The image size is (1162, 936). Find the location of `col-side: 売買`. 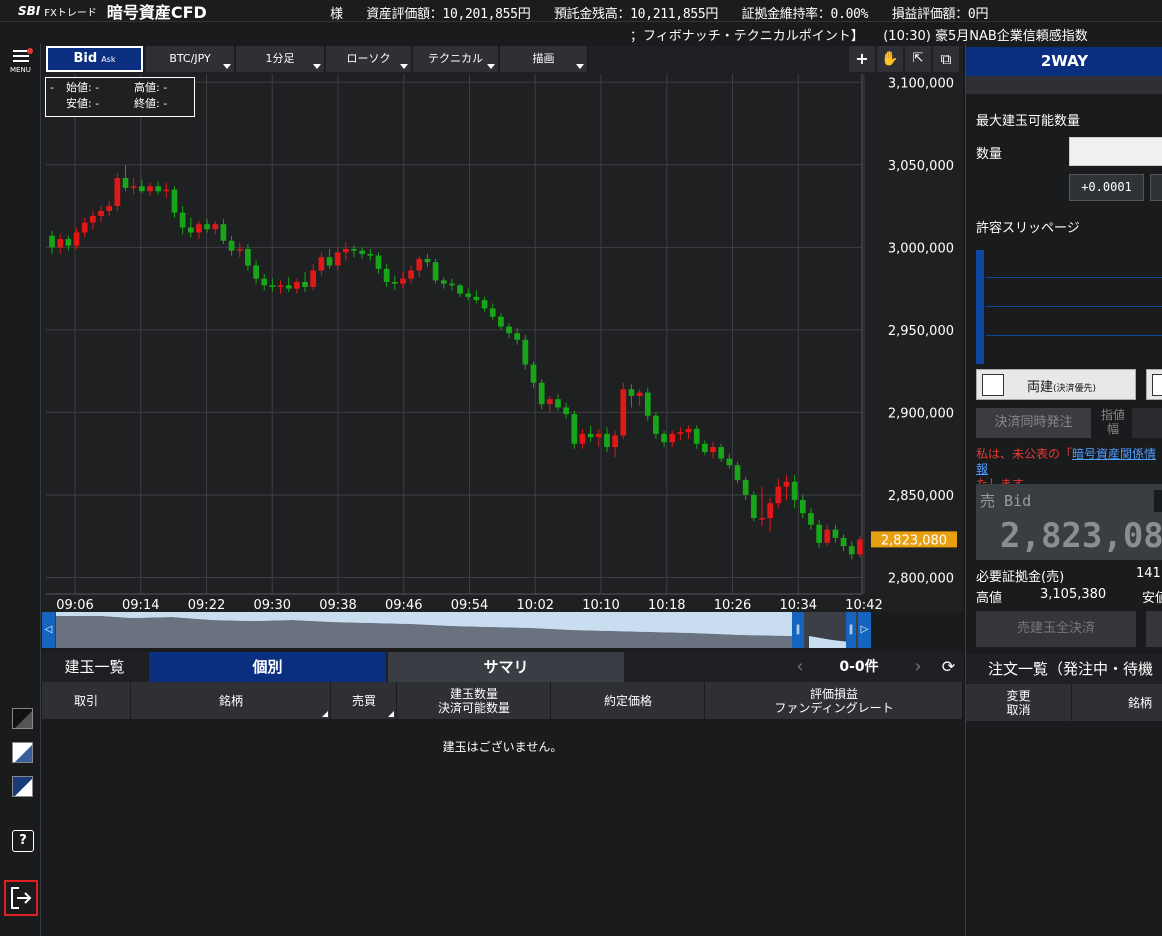

col-side: 売買 is located at coordinates (364, 700).